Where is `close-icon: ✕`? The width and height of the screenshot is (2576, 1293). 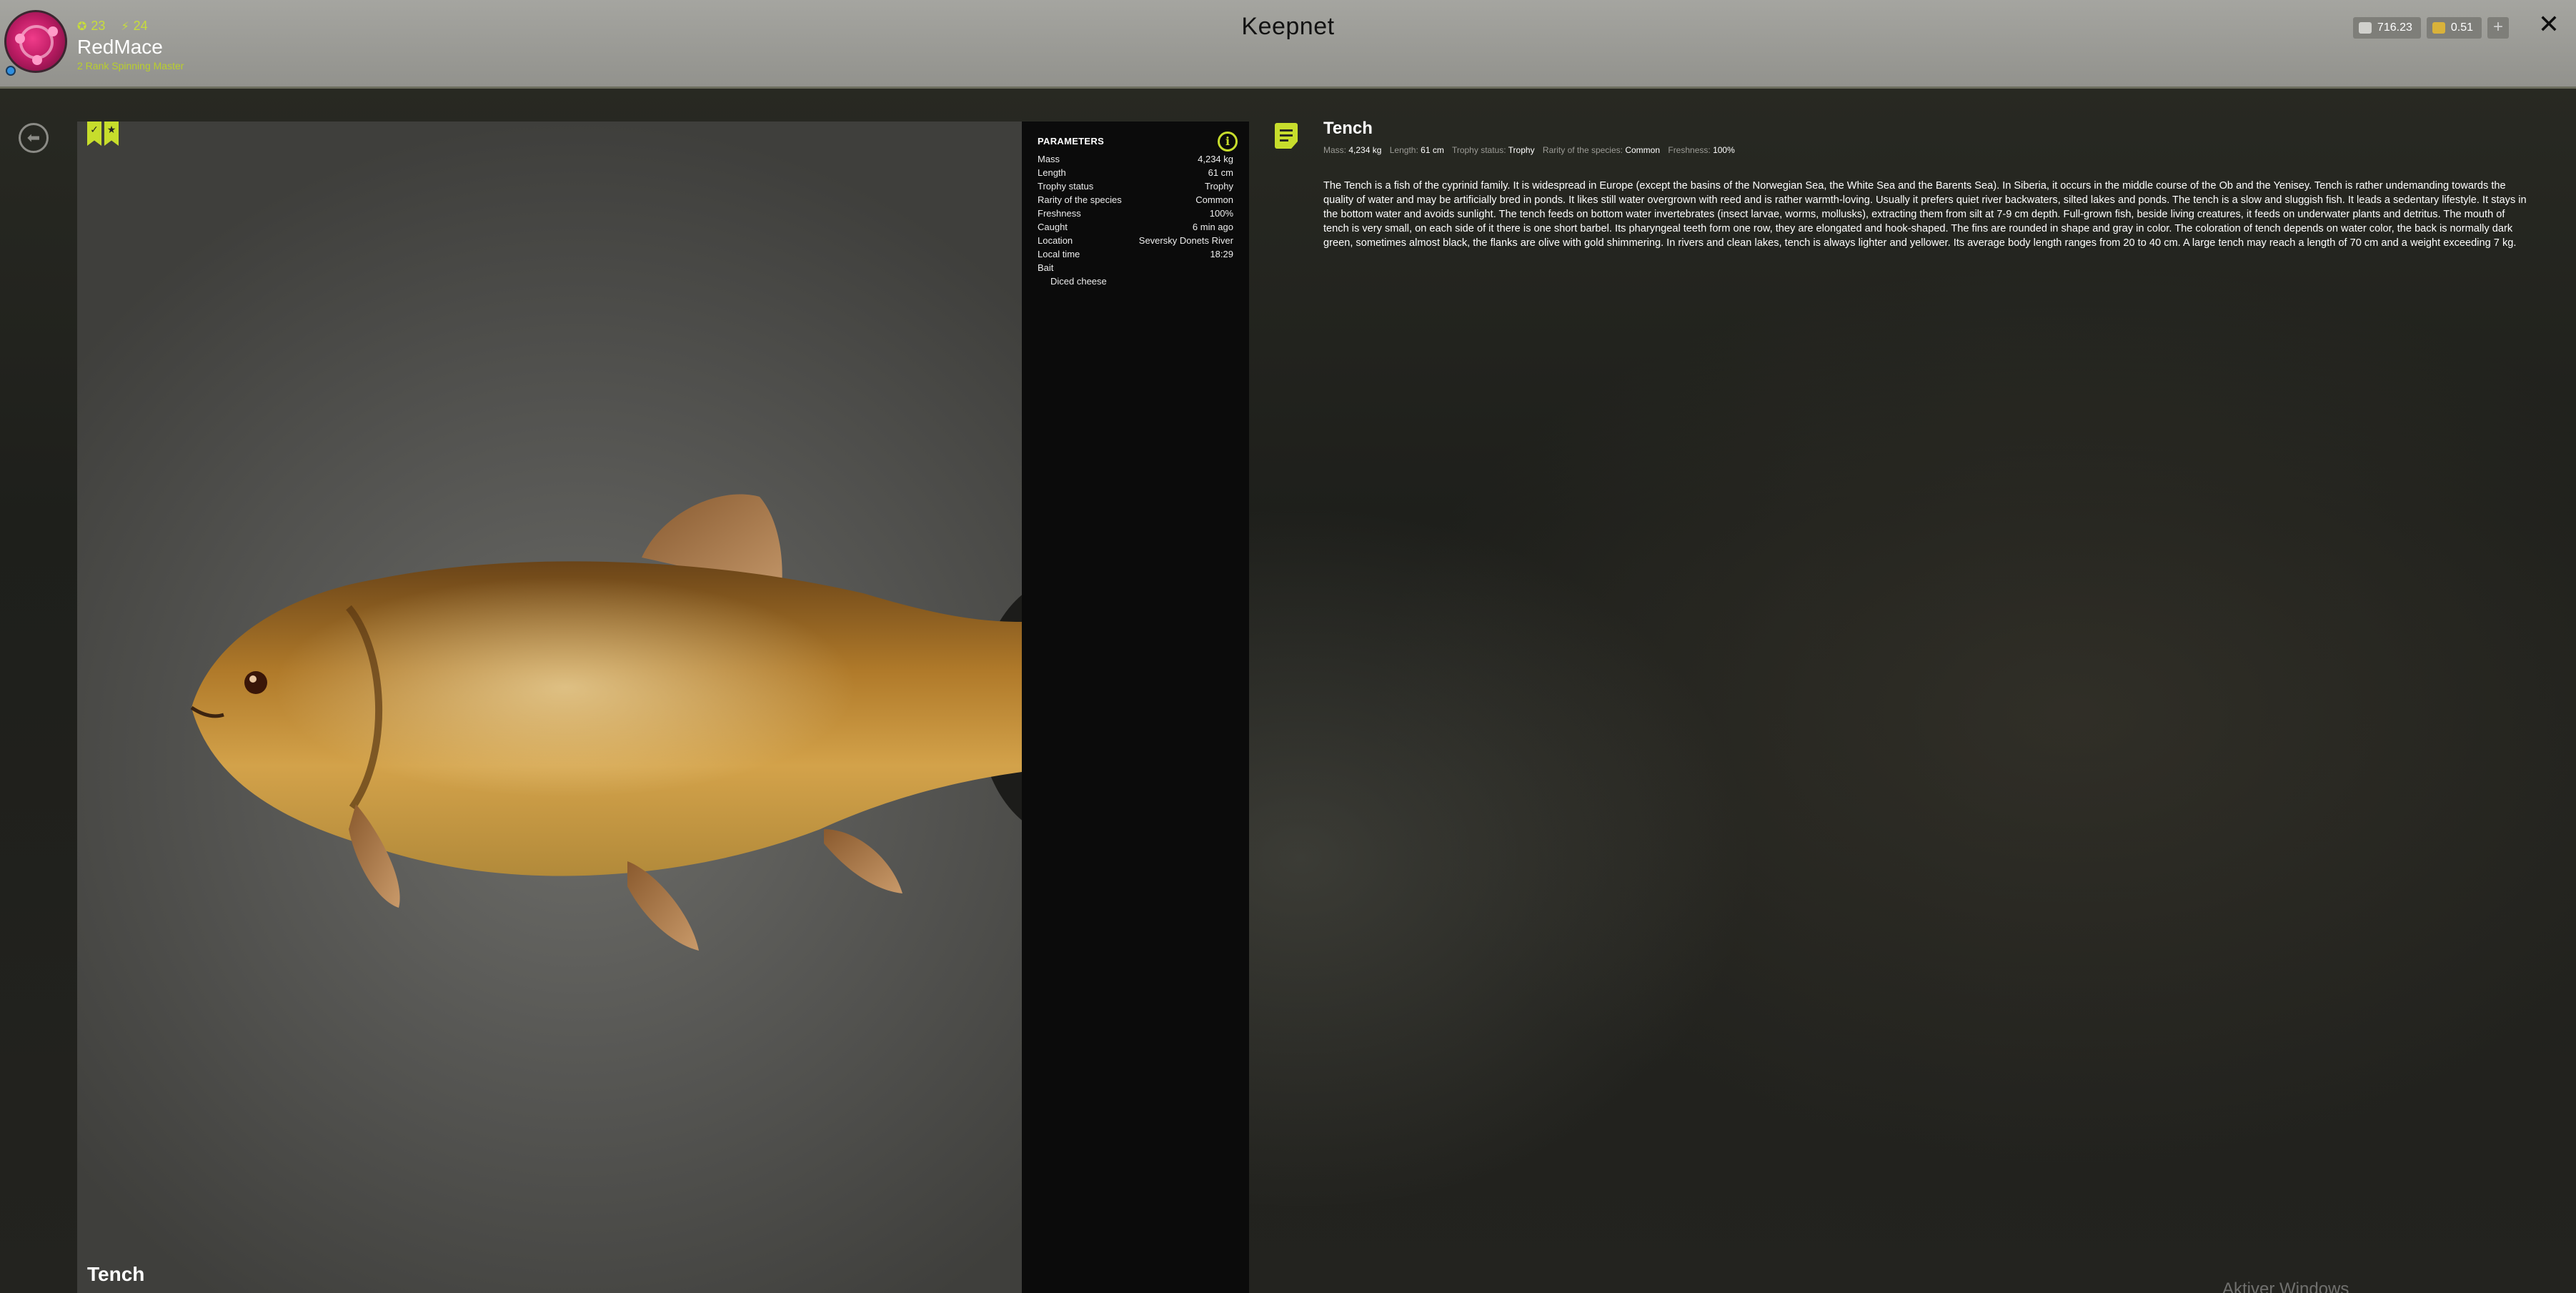
close-icon: ✕ is located at coordinates (2549, 24).